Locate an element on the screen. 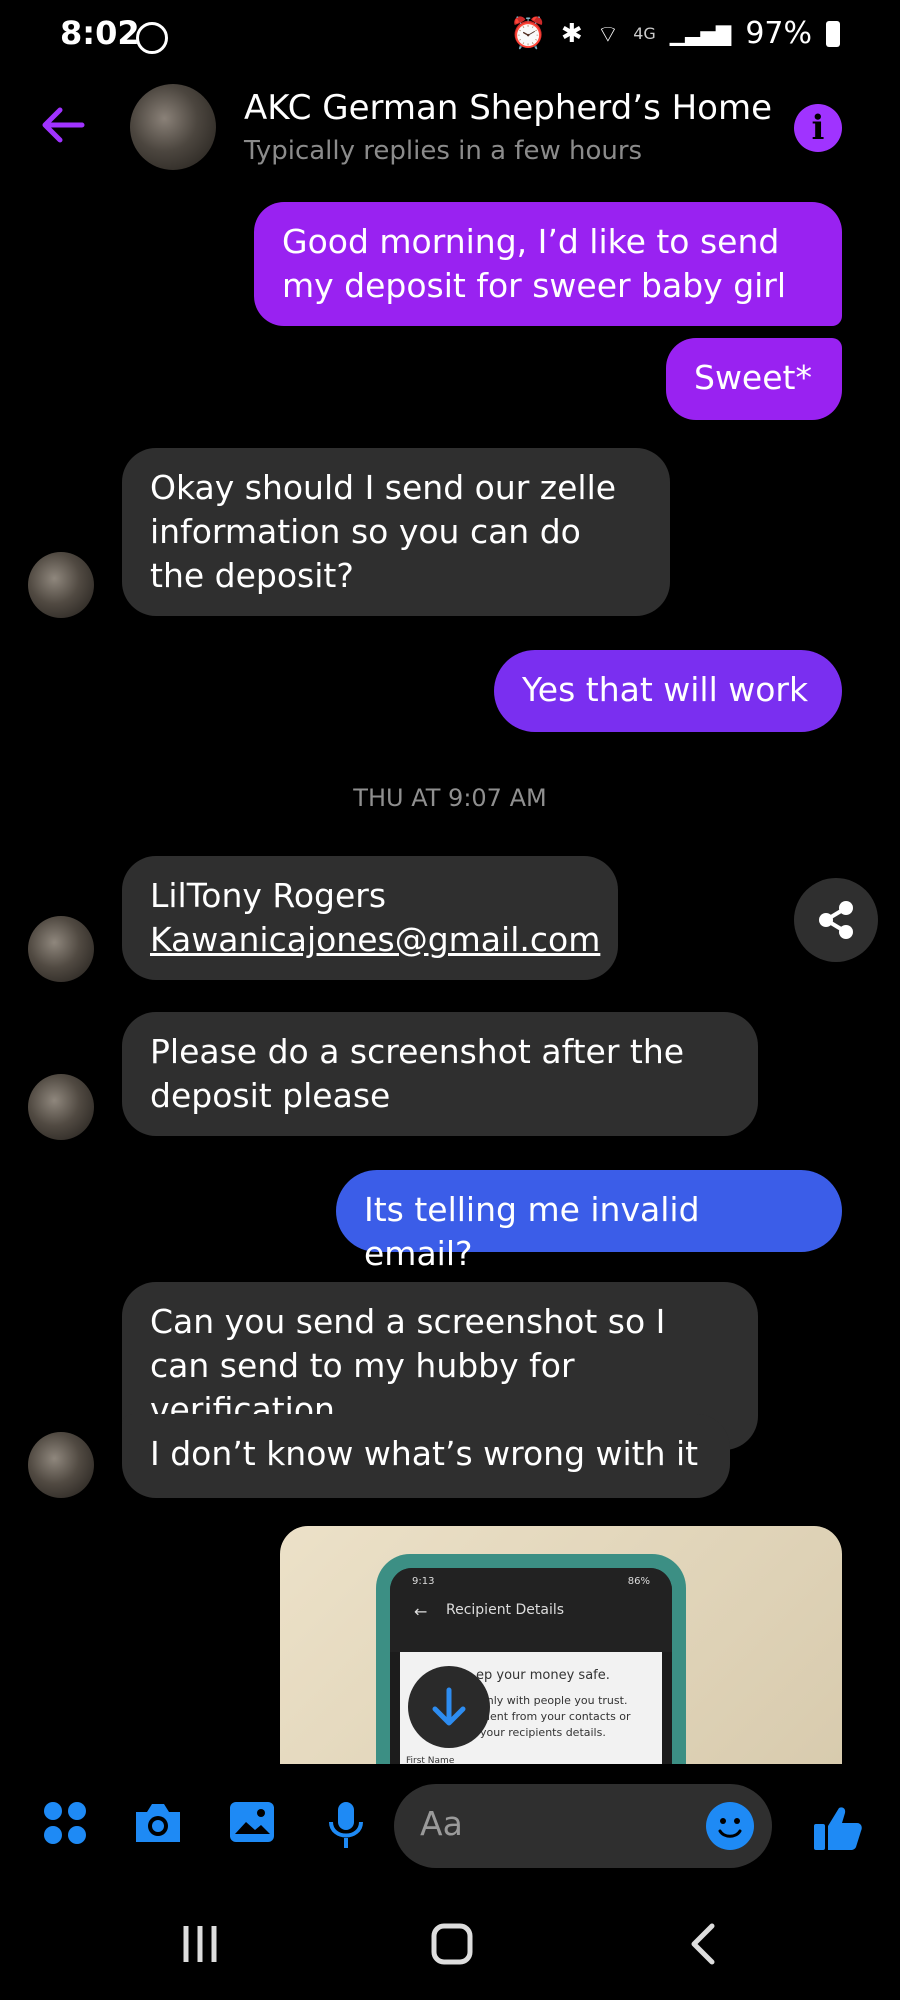 The width and height of the screenshot is (900, 2000). message-bubble-incoming: LilTony Rogers Kawanicajones@gmail.com is located at coordinates (370, 918).